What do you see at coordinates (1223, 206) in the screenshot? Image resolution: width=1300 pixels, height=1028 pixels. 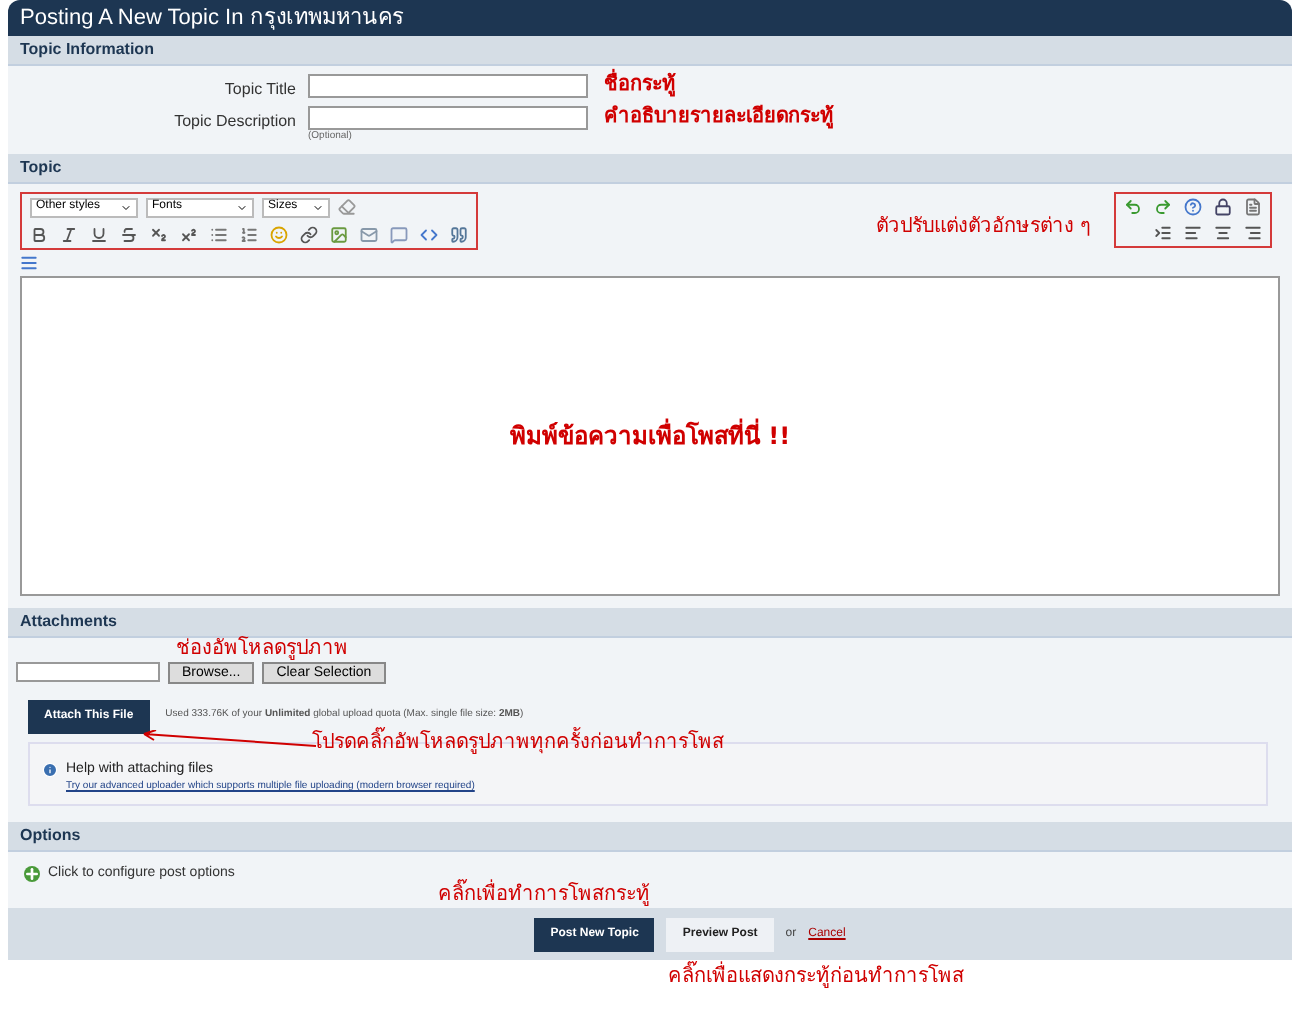 I see `lock-icon` at bounding box center [1223, 206].